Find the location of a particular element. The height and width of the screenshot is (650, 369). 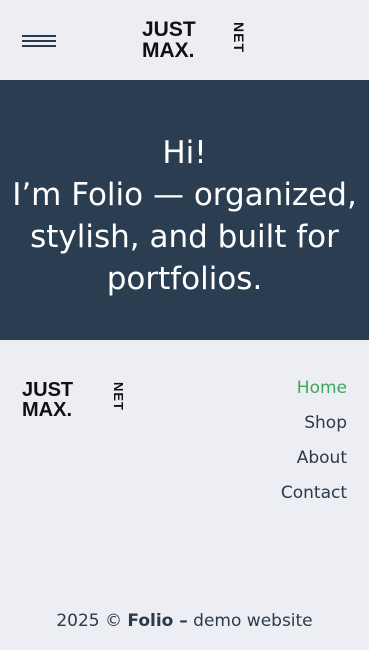

footer-nav: Home Shop About Contact is located at coordinates (314, 448).